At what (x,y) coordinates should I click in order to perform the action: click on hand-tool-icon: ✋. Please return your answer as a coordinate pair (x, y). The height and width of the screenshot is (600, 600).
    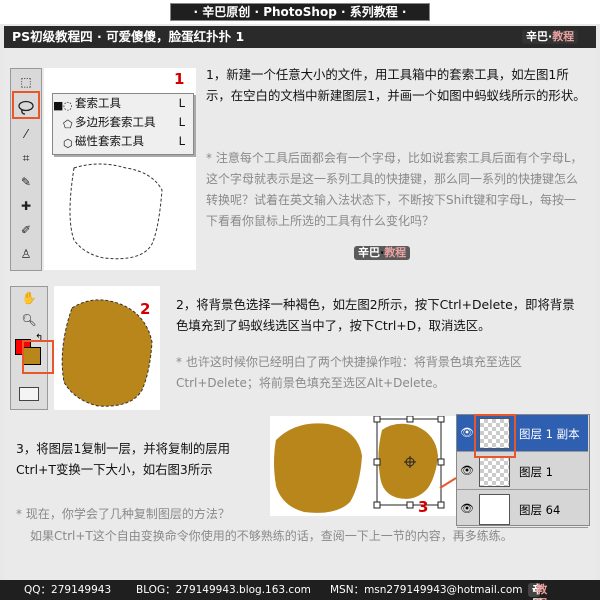
    Looking at the image, I should click on (29, 298).